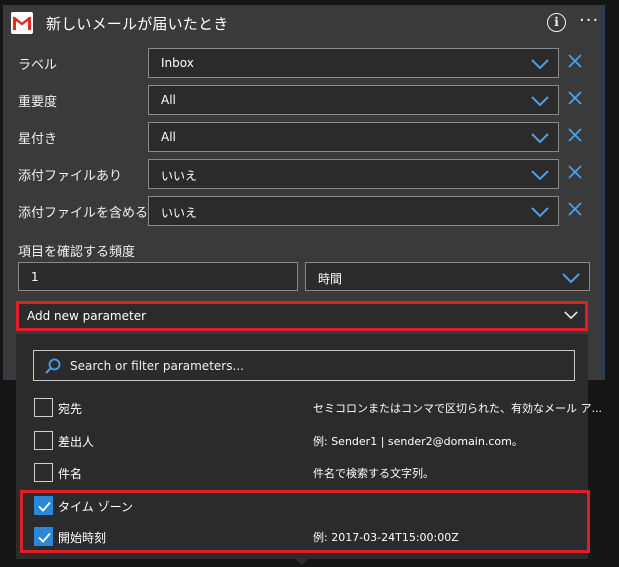  What do you see at coordinates (158, 276) in the screenshot?
I see `frequency-interval-input: 1` at bounding box center [158, 276].